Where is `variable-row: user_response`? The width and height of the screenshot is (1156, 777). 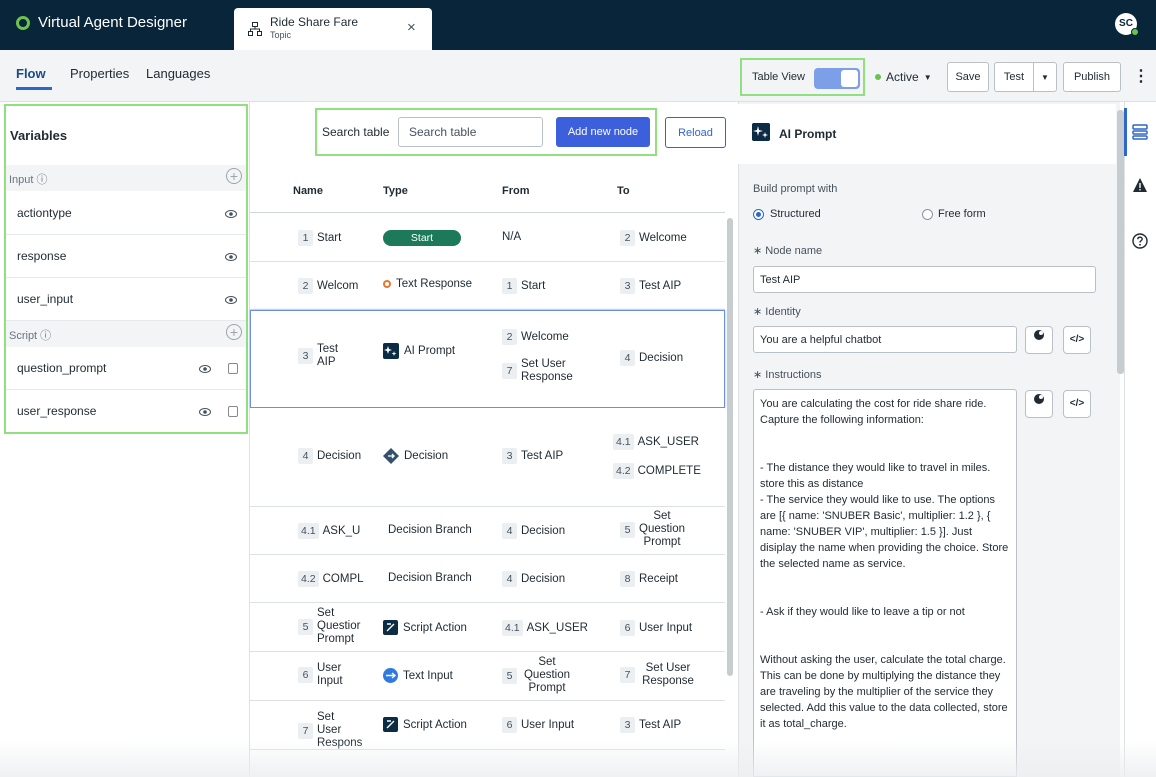
variable-row: user_response is located at coordinates (126, 411).